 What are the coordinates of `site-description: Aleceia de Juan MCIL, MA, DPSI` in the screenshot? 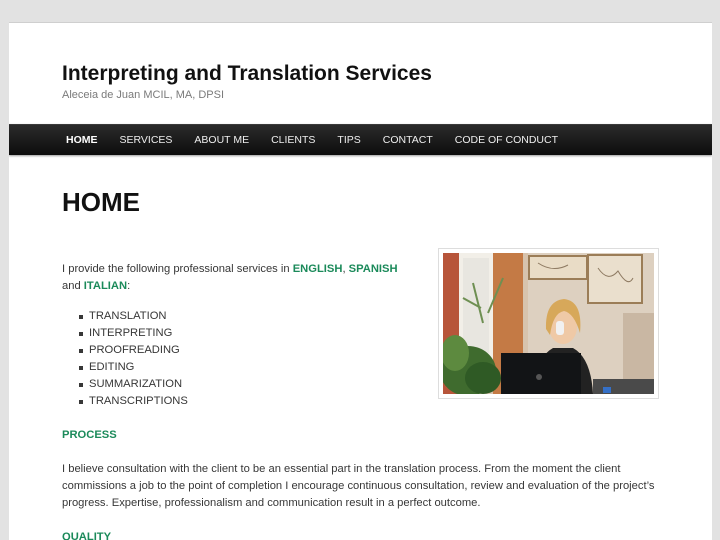 It's located at (143, 95).